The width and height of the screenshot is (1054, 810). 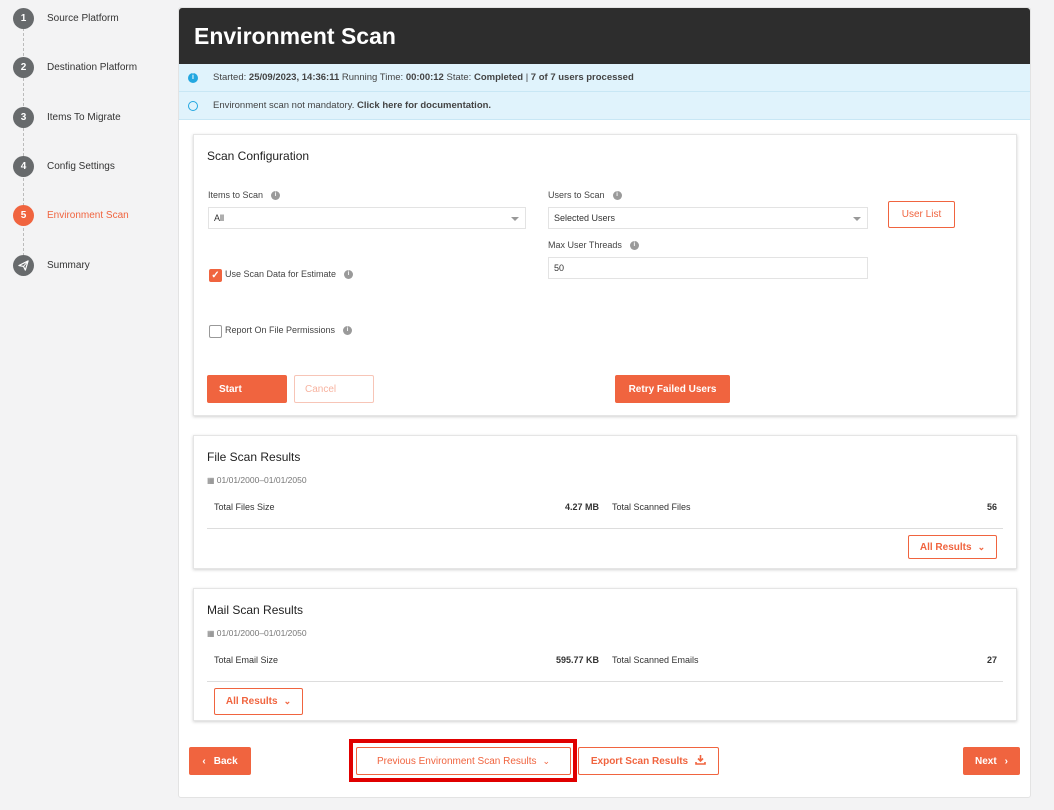 What do you see at coordinates (284, 105) in the screenshot?
I see `notice-message: Environment scan not mandatory.` at bounding box center [284, 105].